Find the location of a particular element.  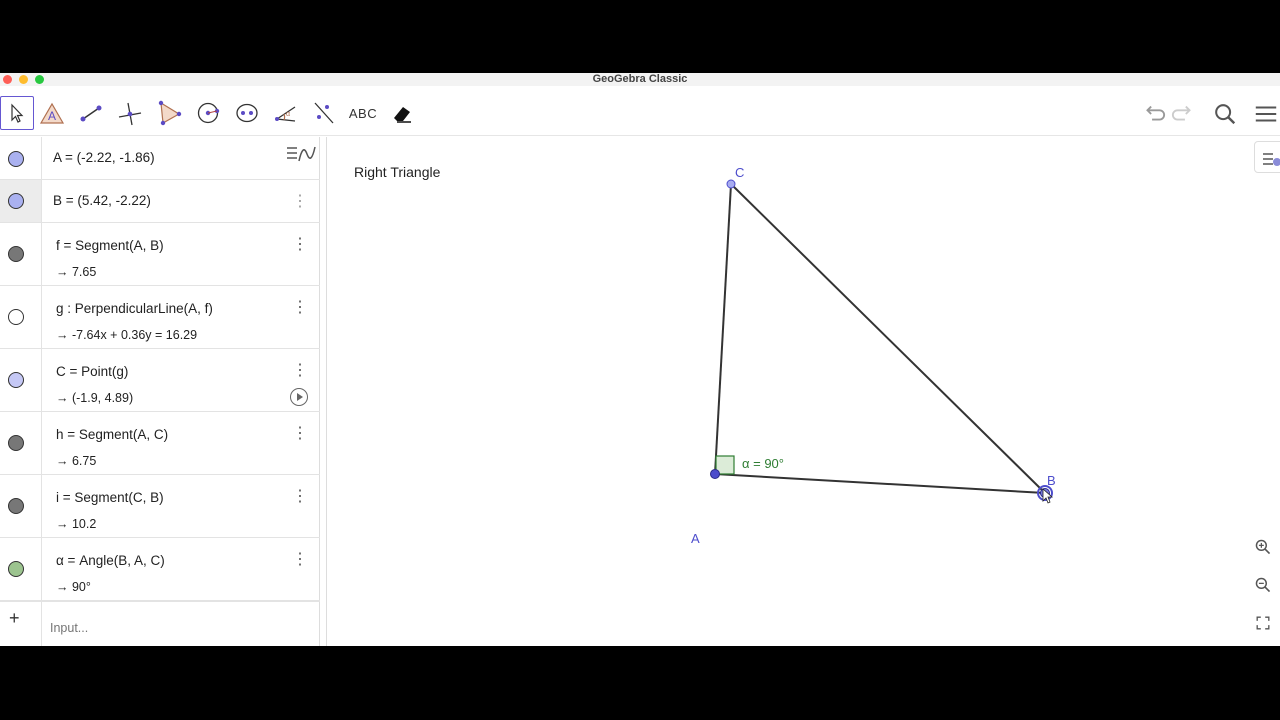

segment-h is located at coordinates (723, 329).